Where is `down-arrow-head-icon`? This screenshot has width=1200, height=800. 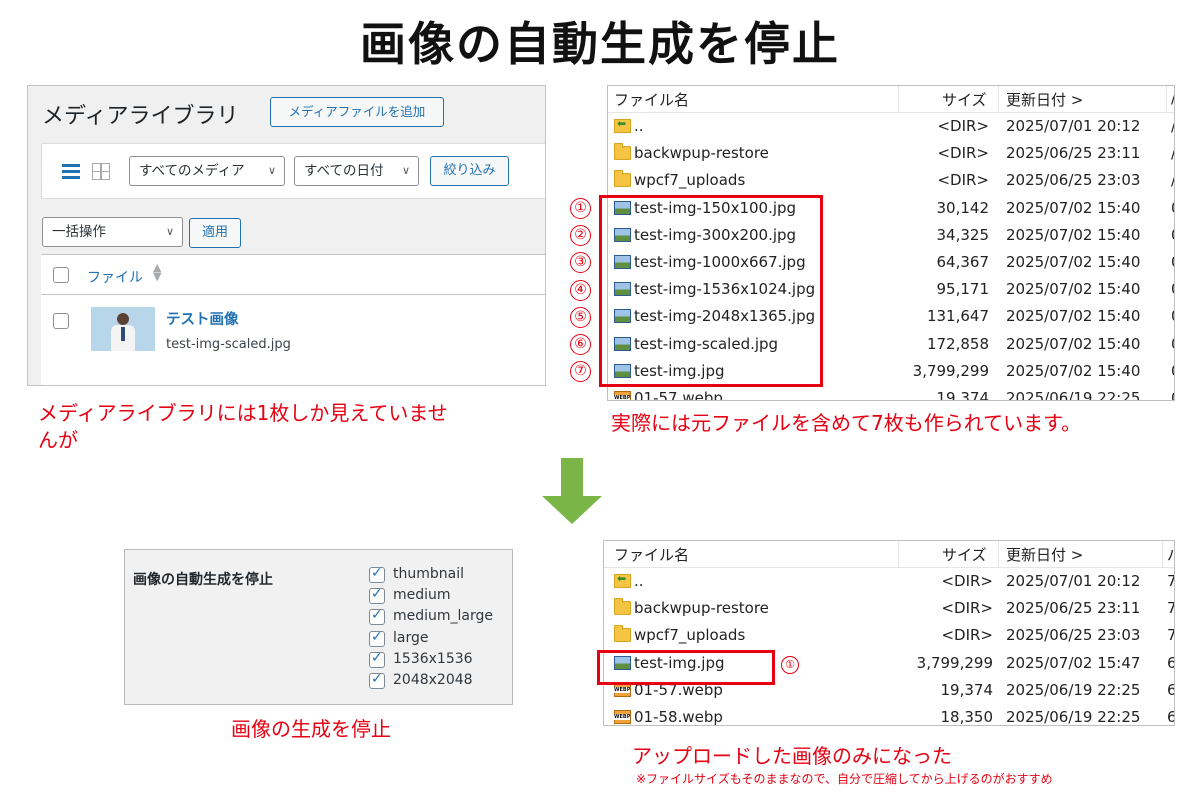
down-arrow-head-icon is located at coordinates (572, 510).